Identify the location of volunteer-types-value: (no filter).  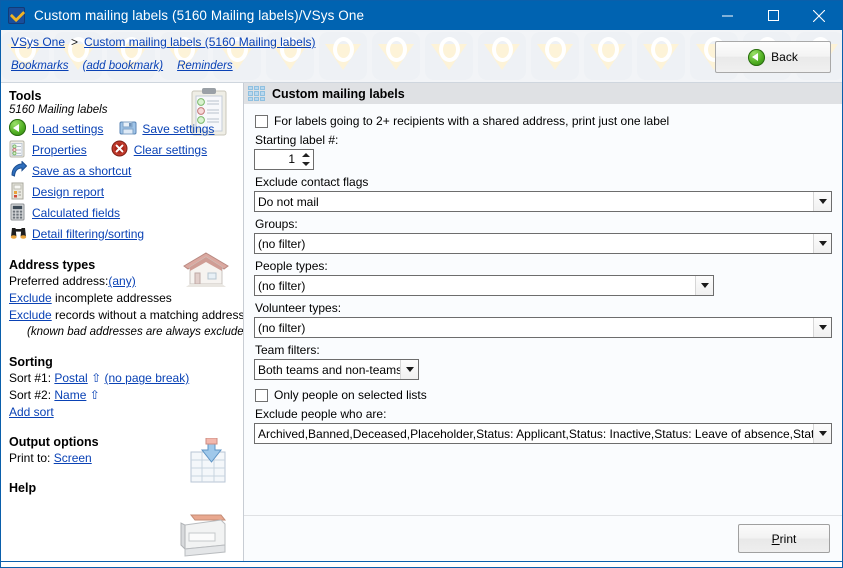
(282, 327).